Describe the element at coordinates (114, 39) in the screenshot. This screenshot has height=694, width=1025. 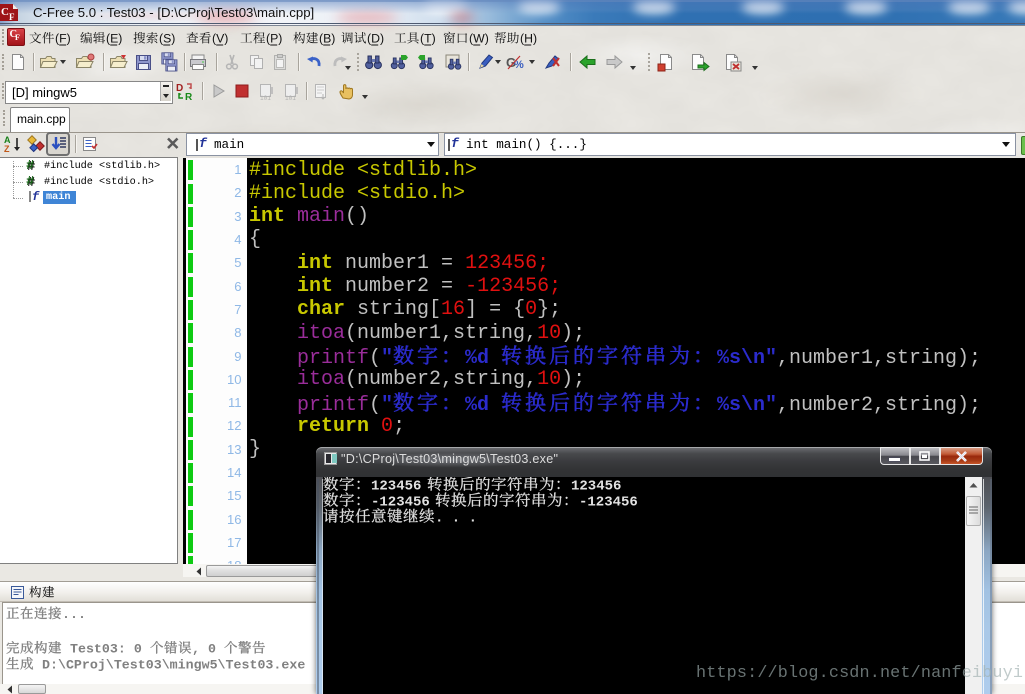
I see `svg-text: (E)` at that location.